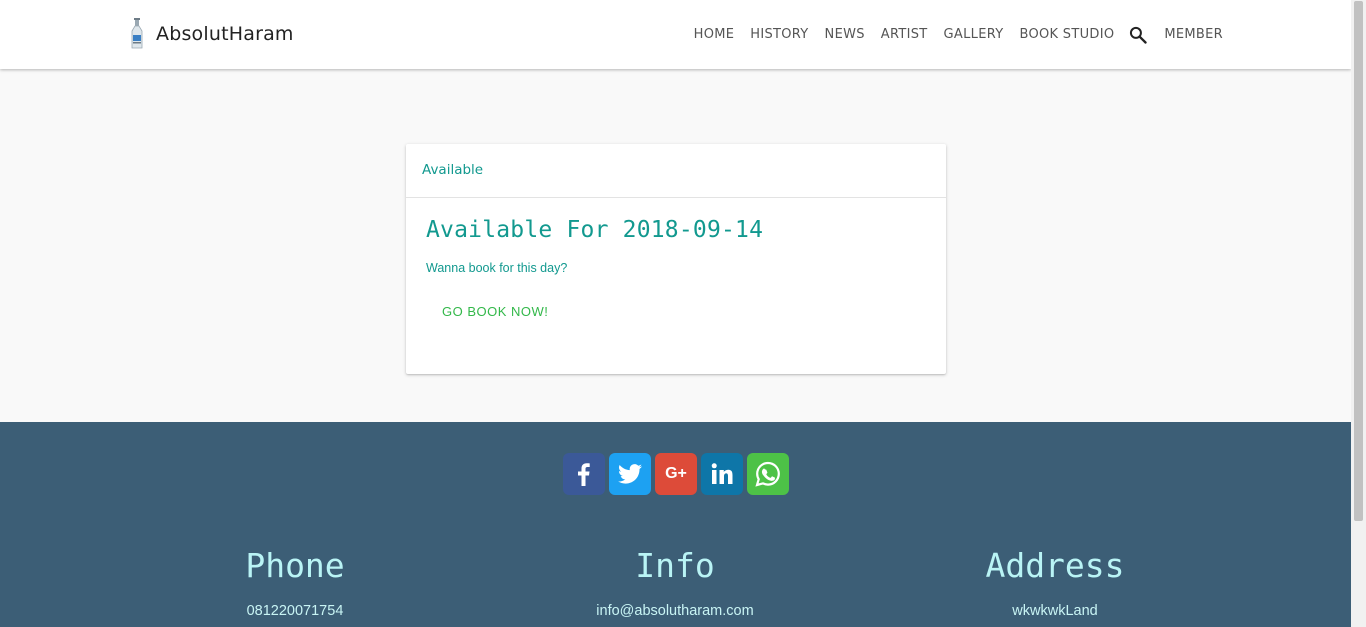 Image resolution: width=1366 pixels, height=627 pixels. What do you see at coordinates (1066, 34) in the screenshot?
I see `nav-book-studio: BOOK STUDIO` at bounding box center [1066, 34].